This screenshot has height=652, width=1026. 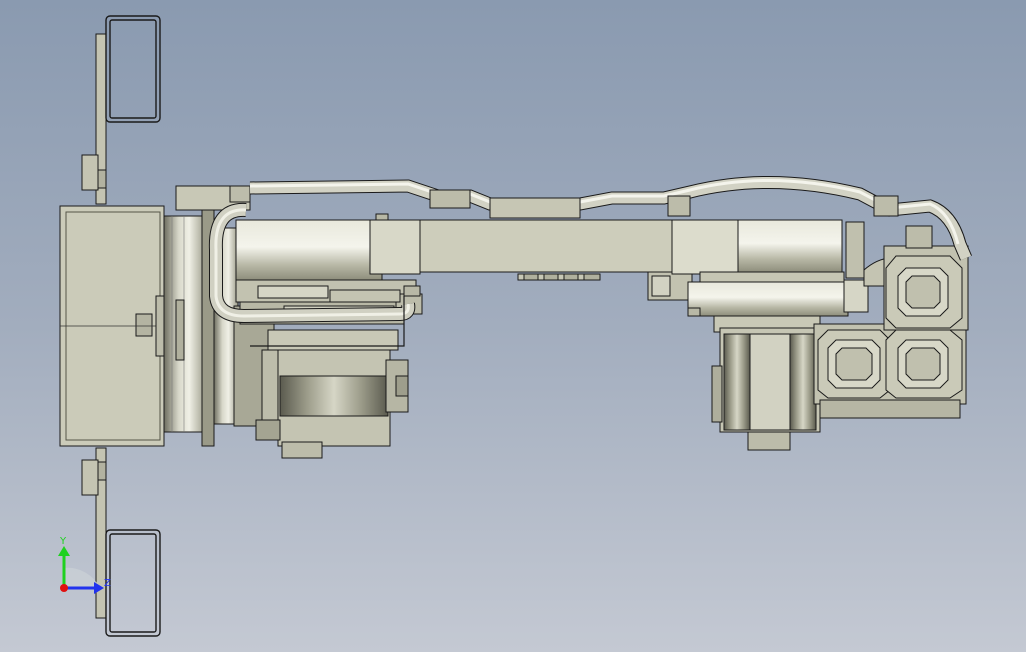 I want to click on shoulder-motor, so click(x=321, y=382).